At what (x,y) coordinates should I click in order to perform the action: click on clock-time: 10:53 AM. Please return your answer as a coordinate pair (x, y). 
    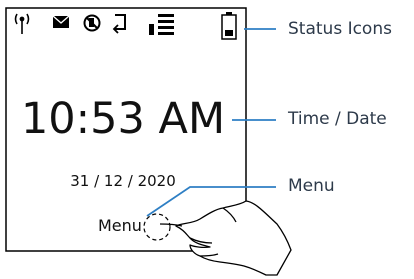
    Looking at the image, I should click on (123, 119).